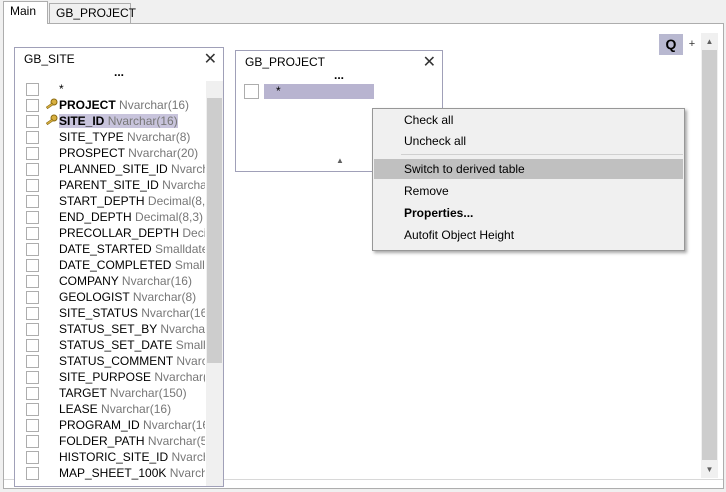 The width and height of the screenshot is (726, 492). Describe the element at coordinates (61, 89) in the screenshot. I see `field-label: *` at that location.